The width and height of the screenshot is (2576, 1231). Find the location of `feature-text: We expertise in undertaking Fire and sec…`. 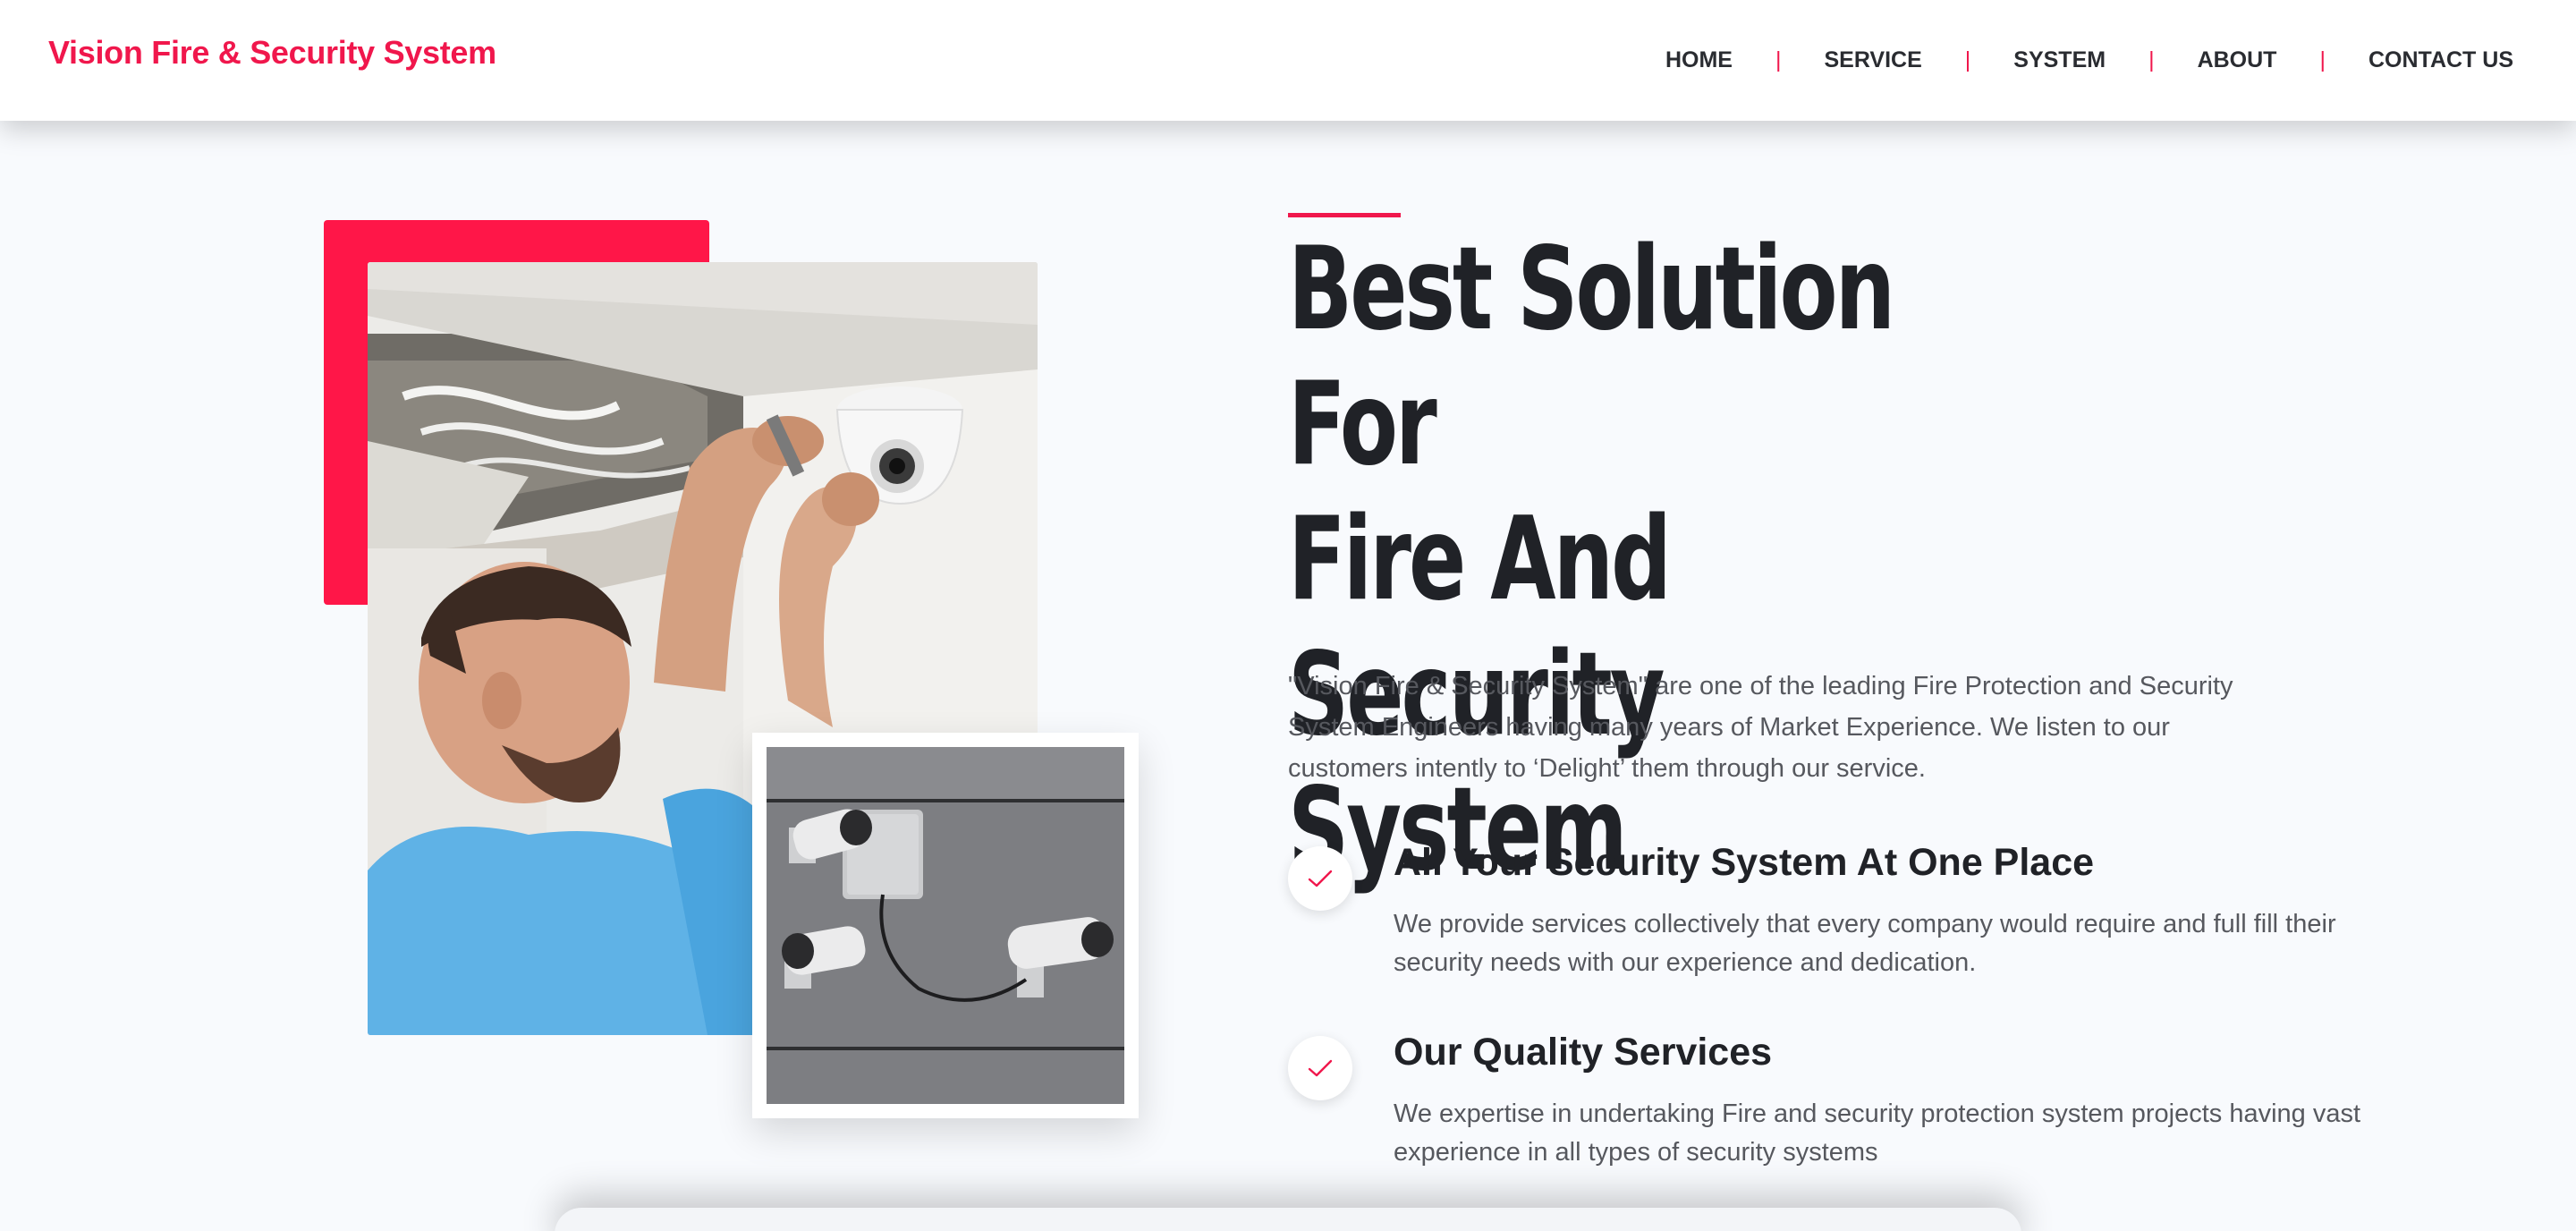

feature-text: We expertise in undertaking Fire and sec… is located at coordinates (1877, 1133).